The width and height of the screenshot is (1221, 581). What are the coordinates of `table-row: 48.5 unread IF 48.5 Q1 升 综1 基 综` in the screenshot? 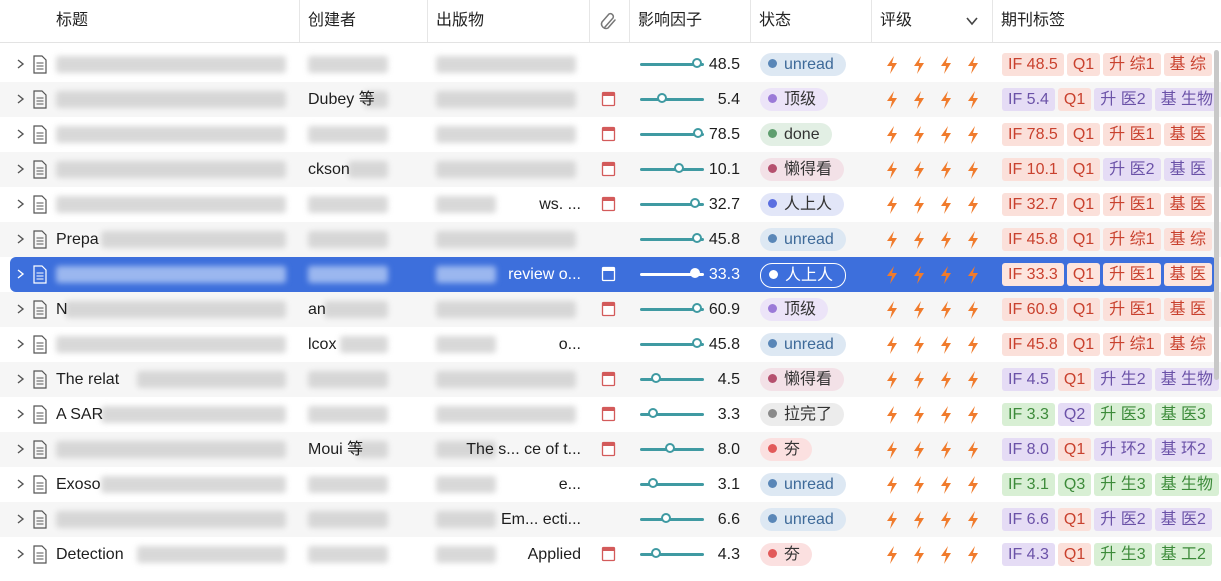 It's located at (610, 64).